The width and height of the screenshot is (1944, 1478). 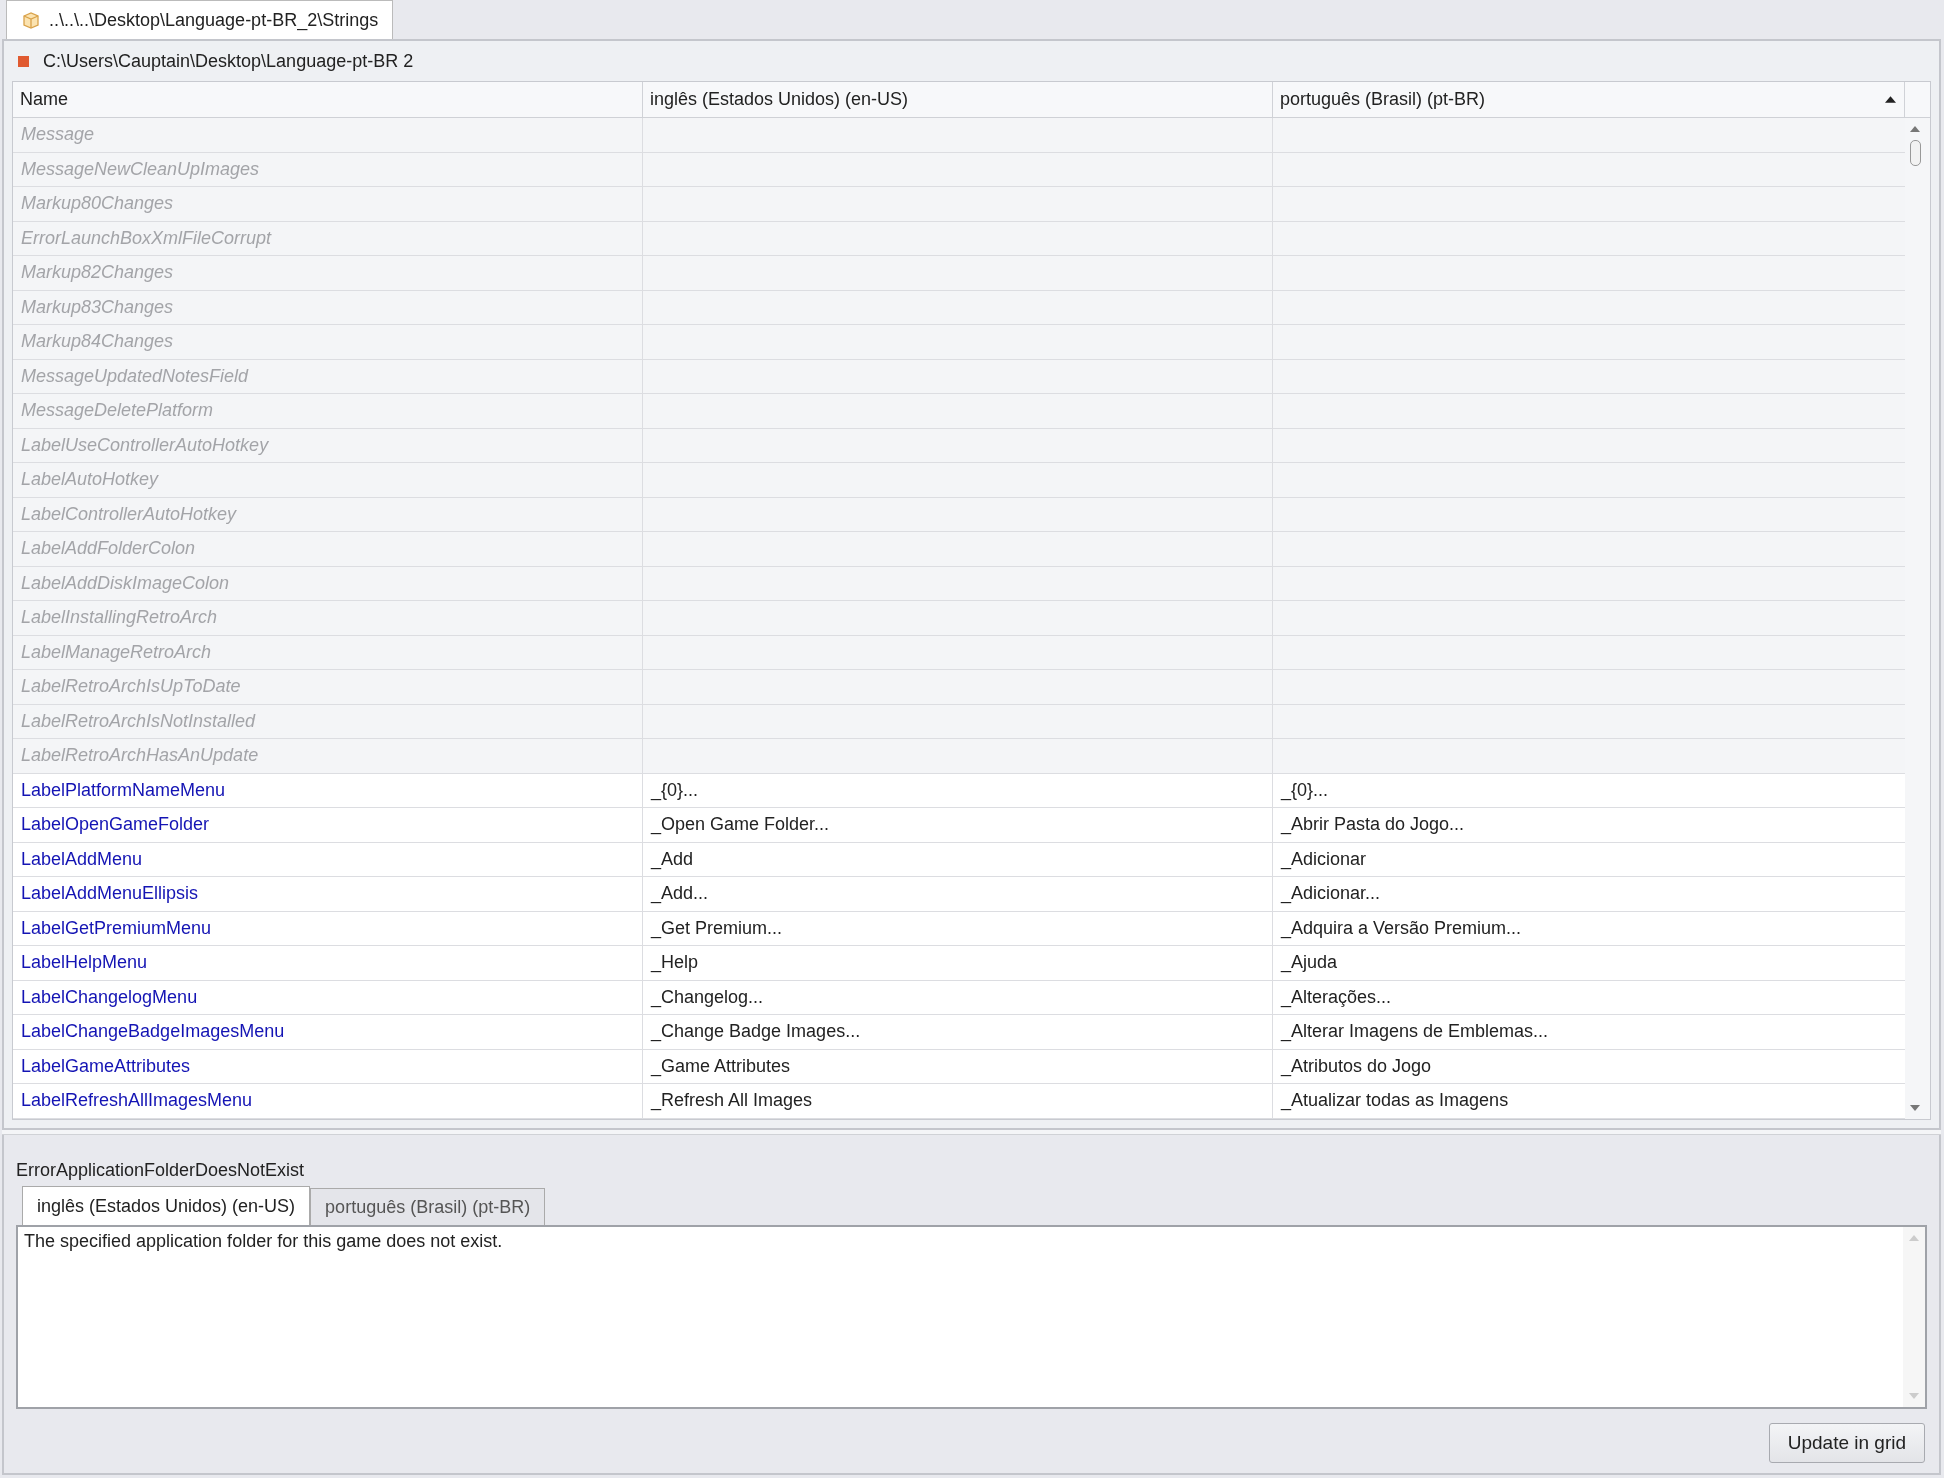 I want to click on package-icon, so click(x=31, y=20).